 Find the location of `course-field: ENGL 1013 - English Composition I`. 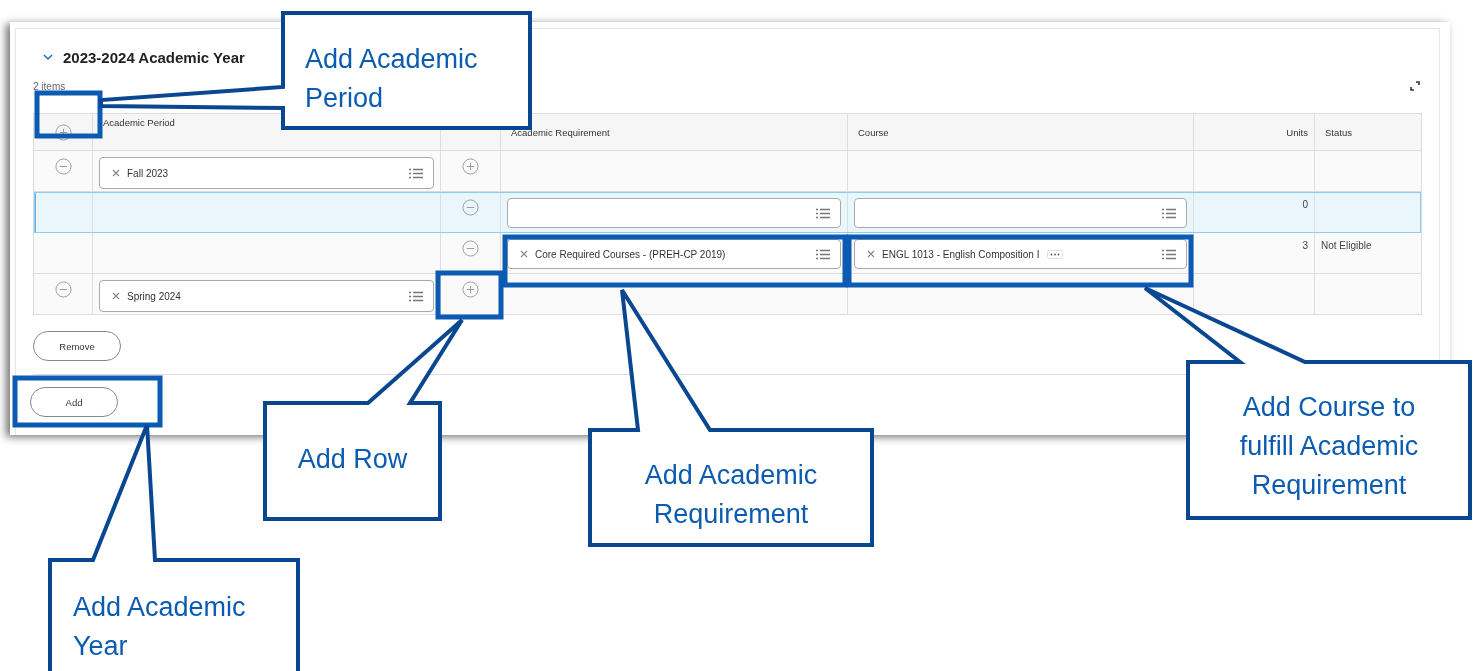

course-field: ENGL 1013 - English Composition I is located at coordinates (1020, 254).